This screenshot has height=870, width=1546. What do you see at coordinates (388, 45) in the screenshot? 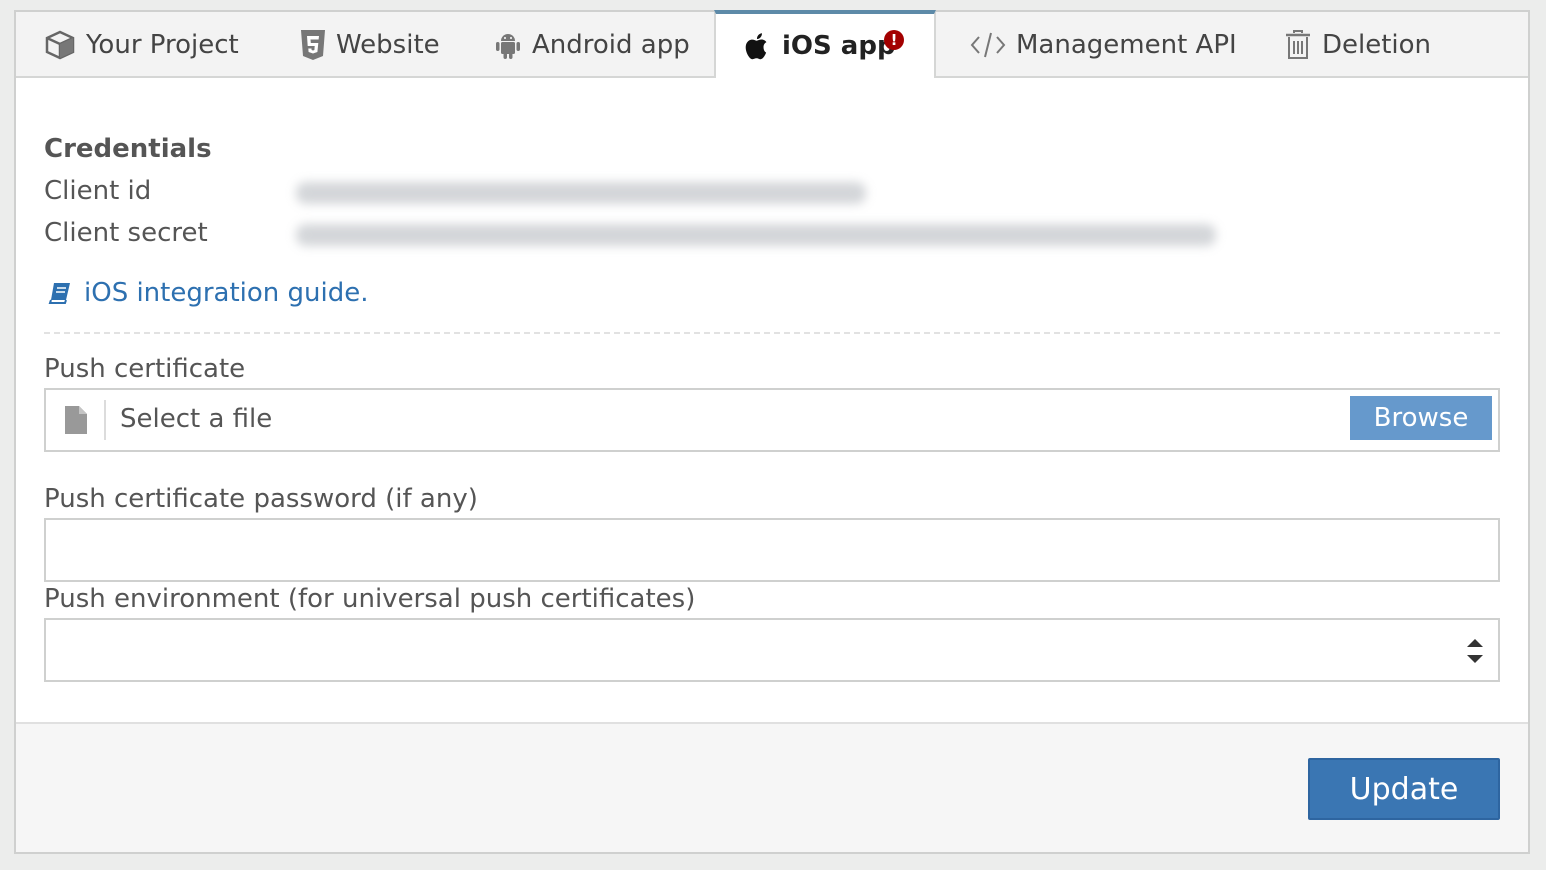
I see `tab-label: Website` at bounding box center [388, 45].